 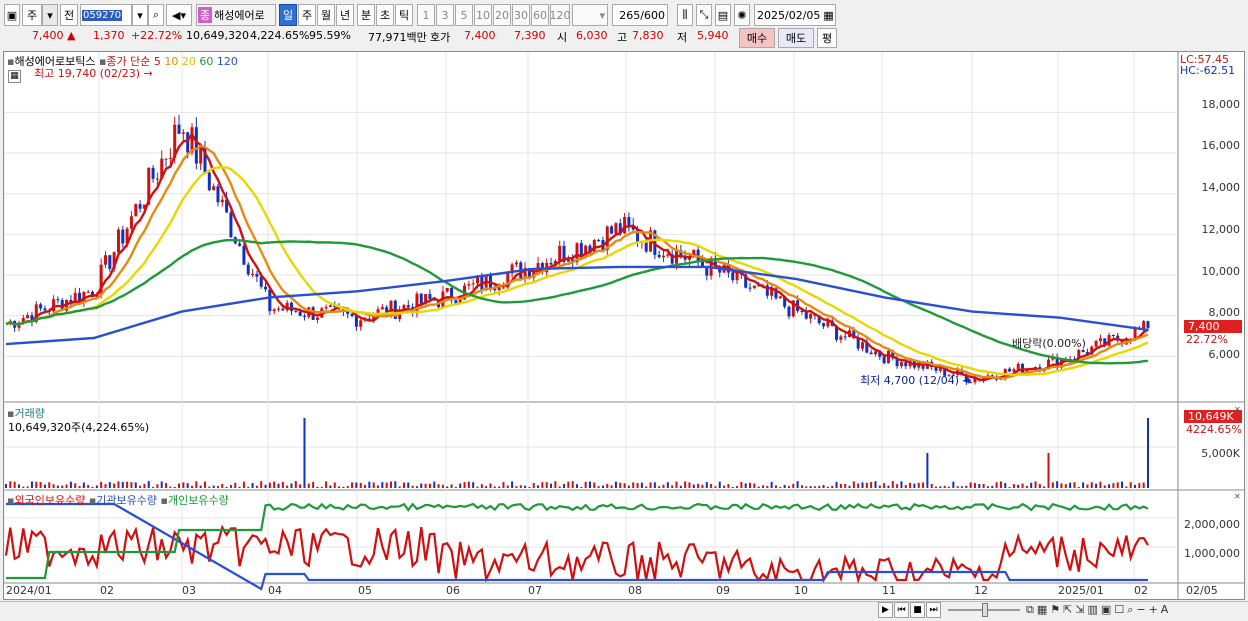 What do you see at coordinates (540, 15) in the screenshot?
I see `interval-60: 60` at bounding box center [540, 15].